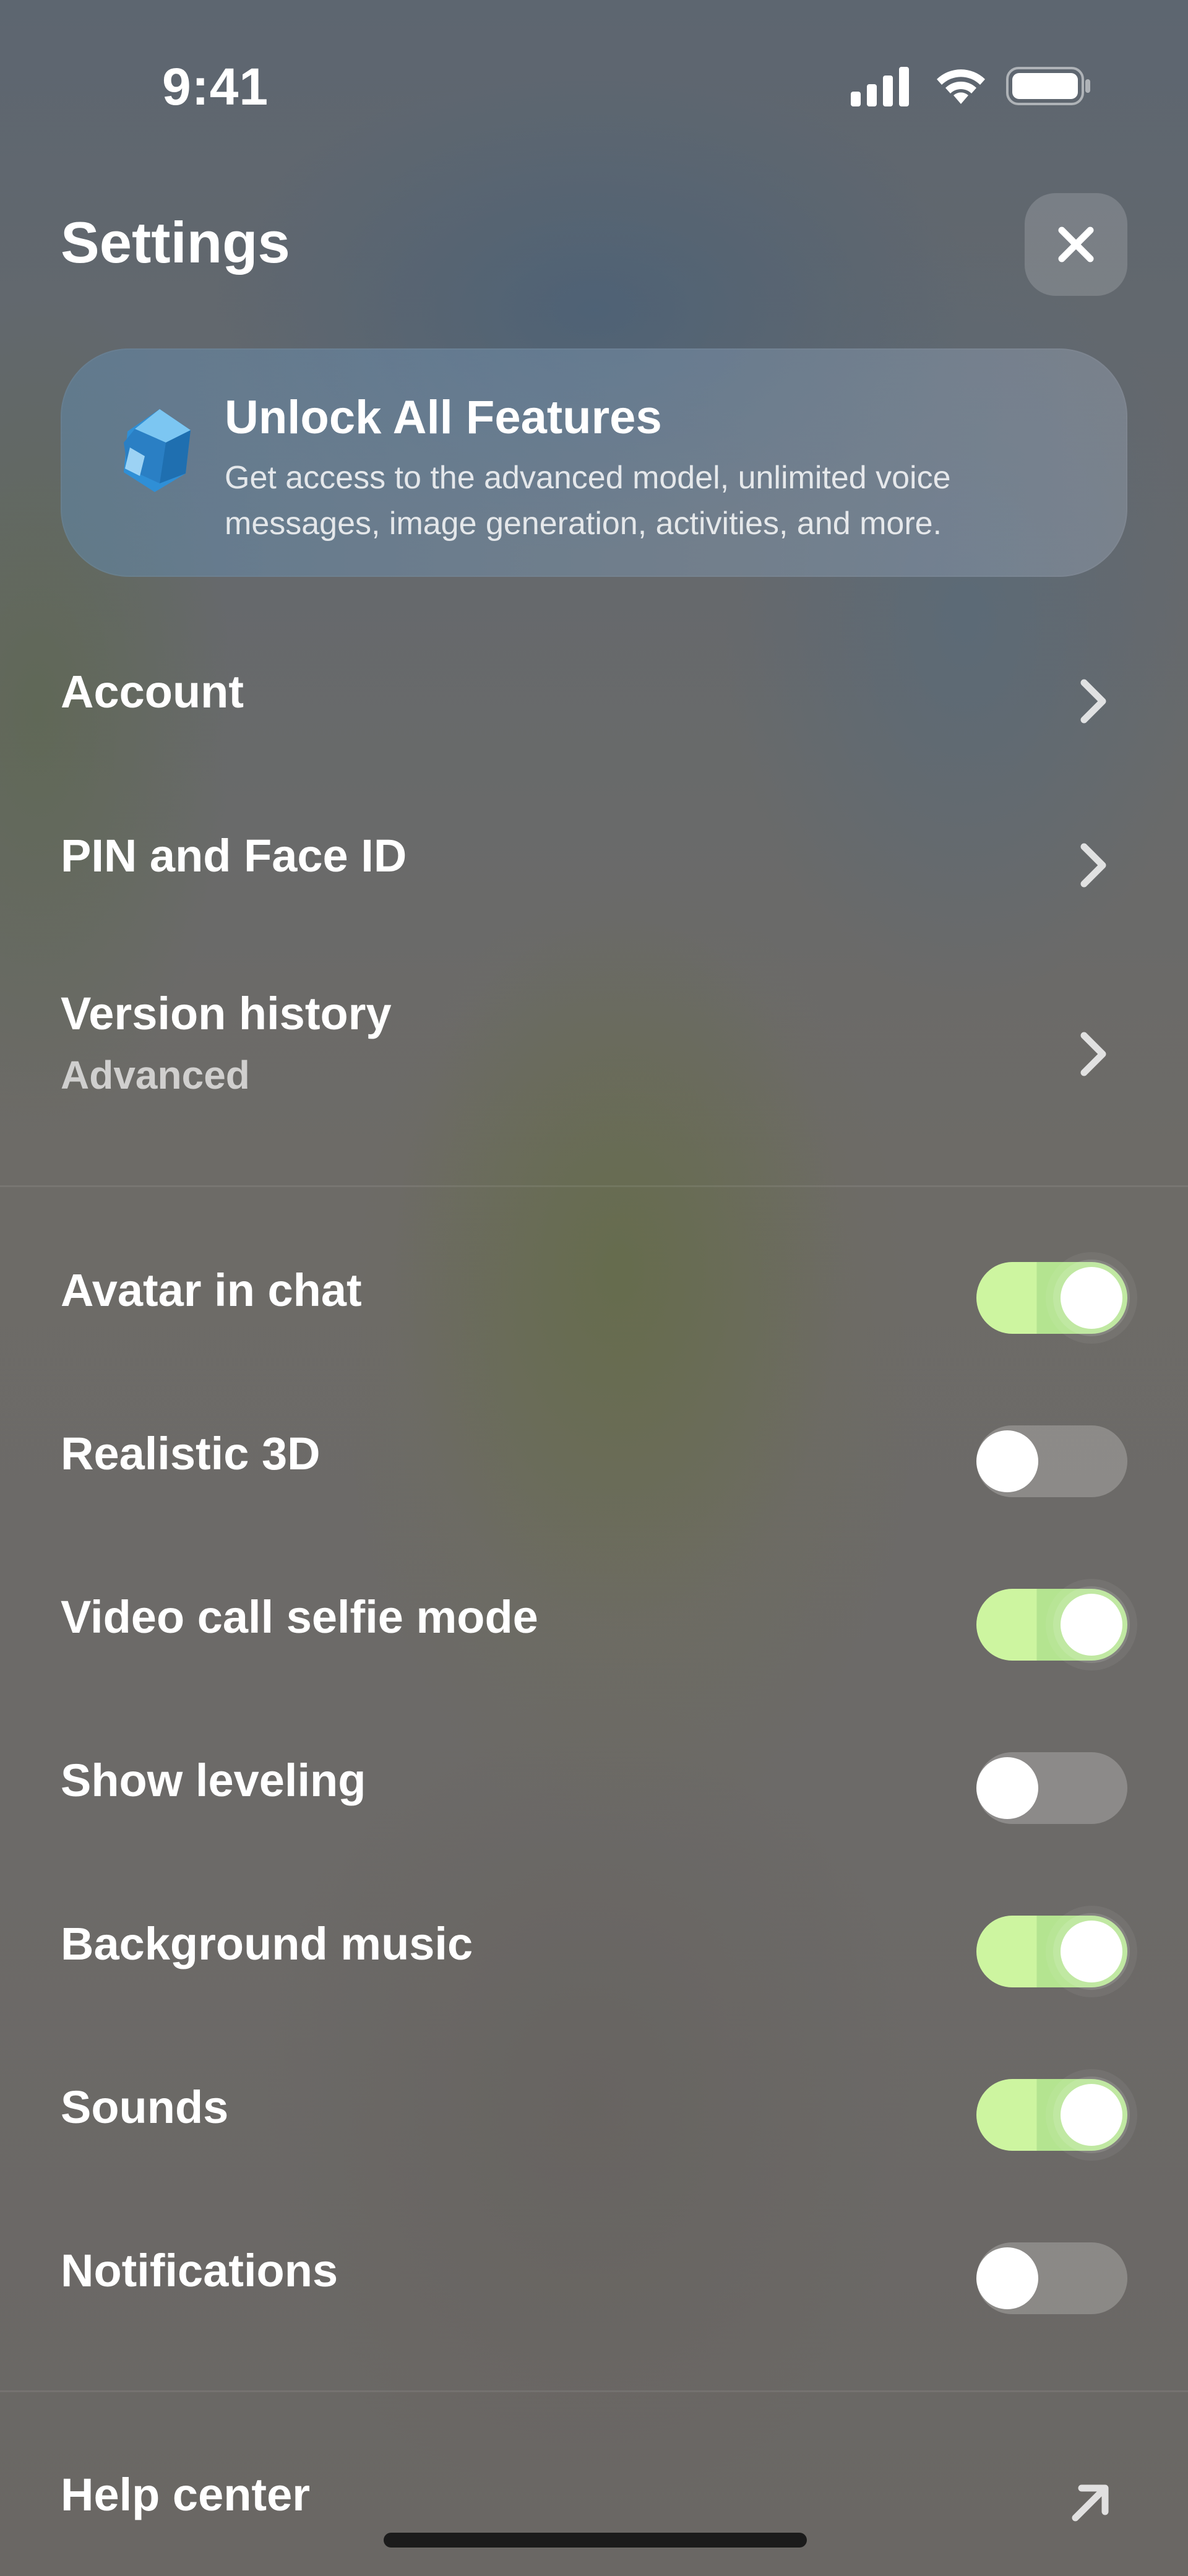 This screenshot has width=1188, height=2576. What do you see at coordinates (594, 866) in the screenshot?
I see `nav-item-pin-face-id: PIN and Face ID` at bounding box center [594, 866].